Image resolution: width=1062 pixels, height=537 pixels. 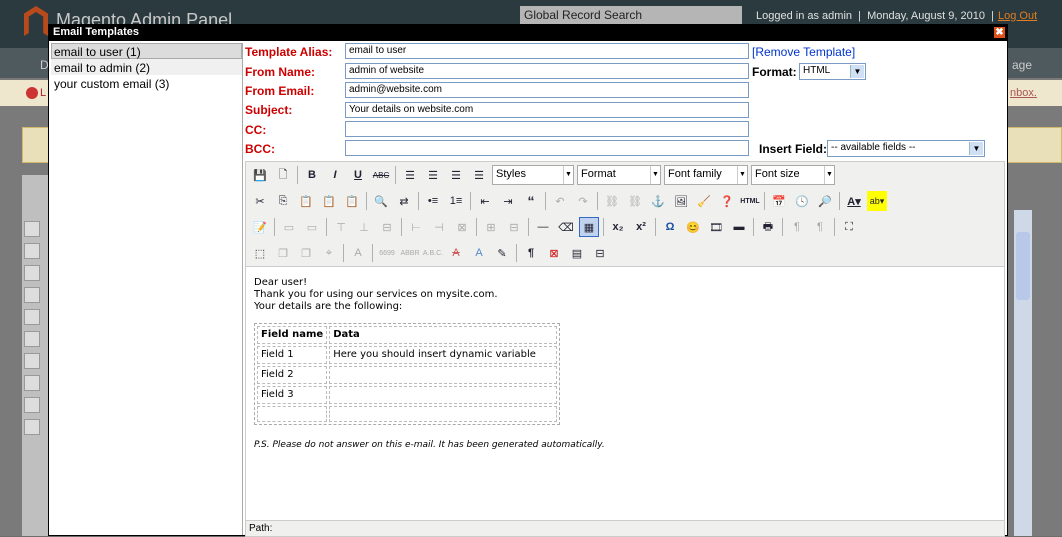 What do you see at coordinates (514, 227) in the screenshot?
I see `merge-cells-icon: ⊟` at bounding box center [514, 227].